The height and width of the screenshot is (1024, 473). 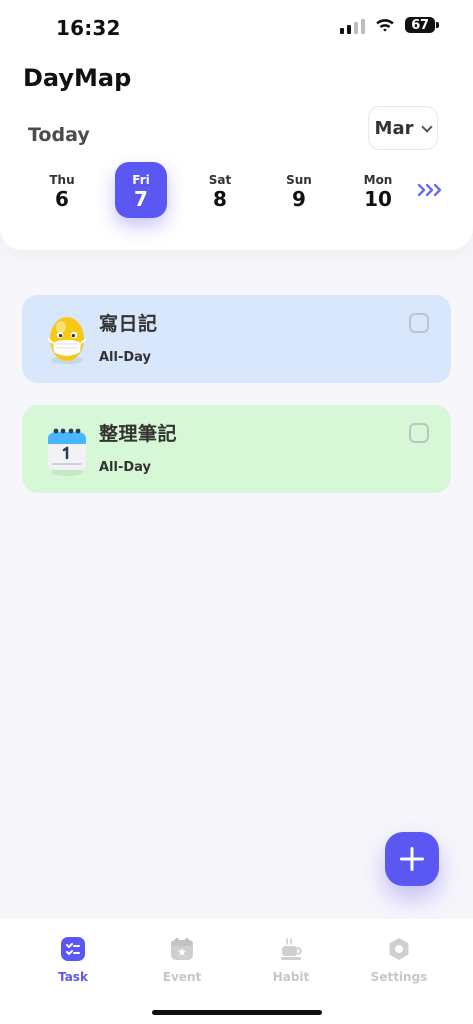 What do you see at coordinates (236, 971) in the screenshot?
I see `bottom-tab-bar: Task Event Habit Settings` at bounding box center [236, 971].